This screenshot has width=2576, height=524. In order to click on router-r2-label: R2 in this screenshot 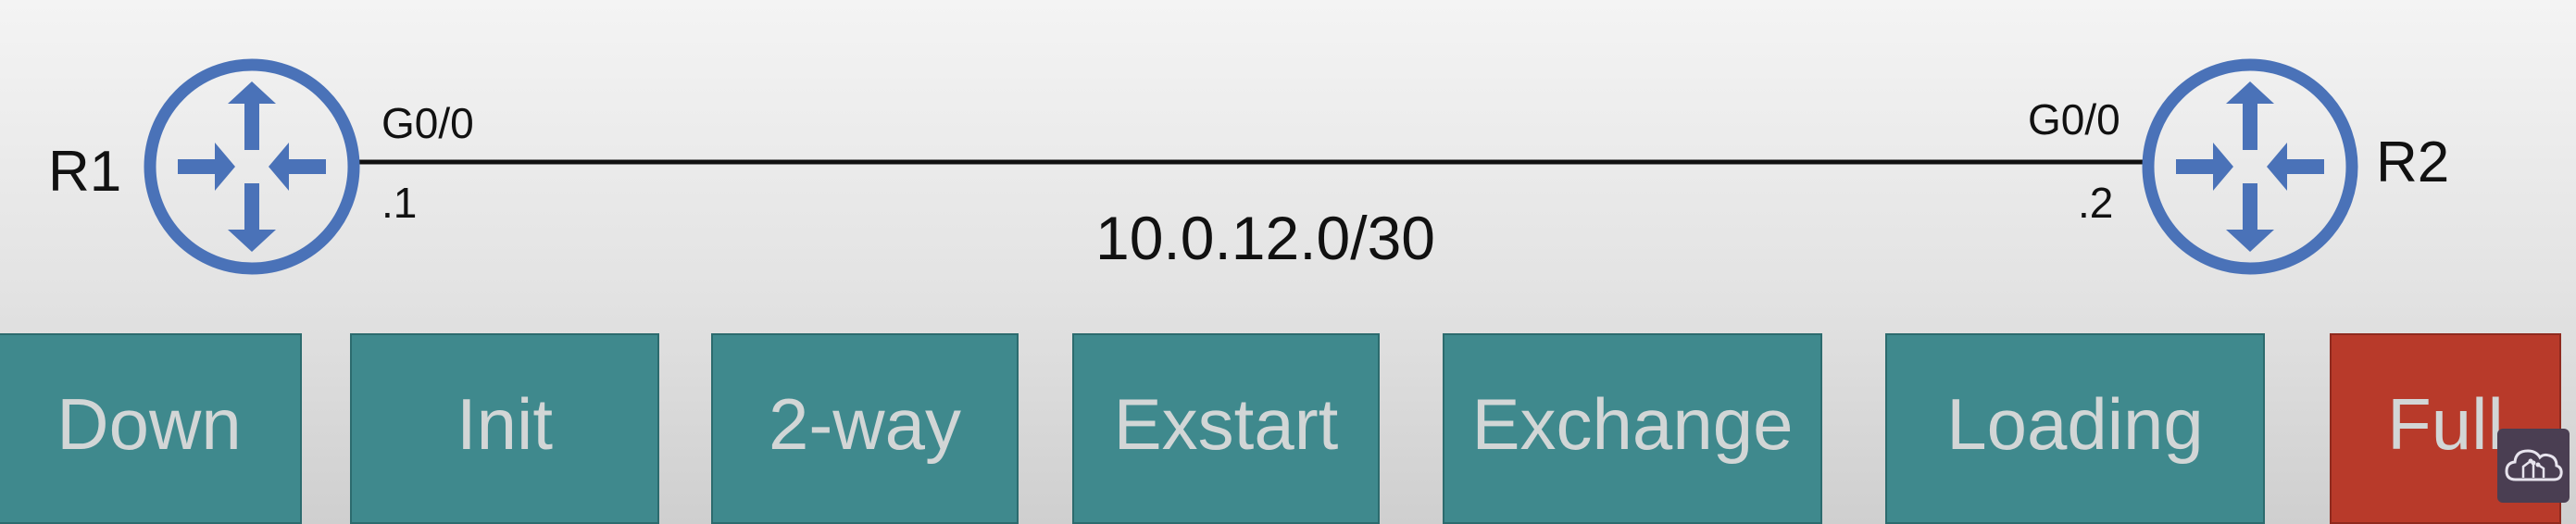, I will do `click(2413, 162)`.